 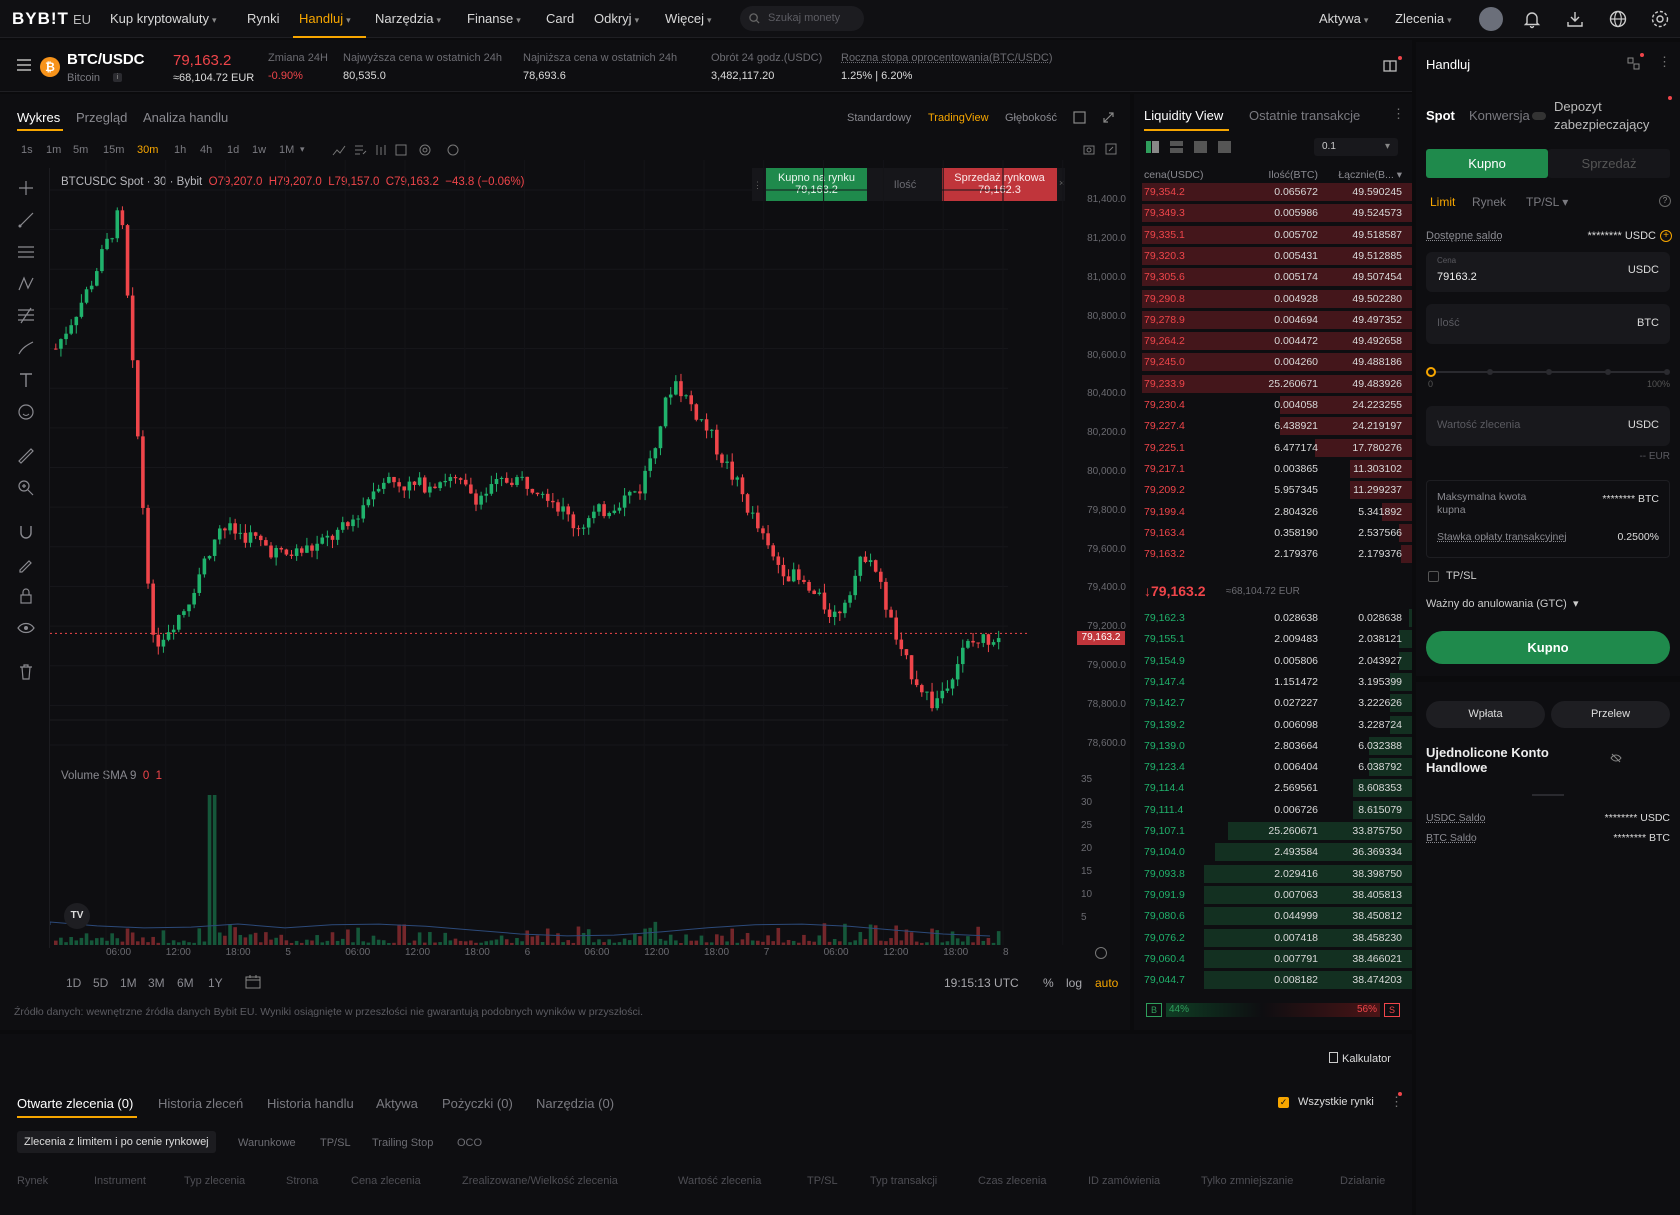 What do you see at coordinates (958, 118) in the screenshot?
I see `view-tradingview: TradingView` at bounding box center [958, 118].